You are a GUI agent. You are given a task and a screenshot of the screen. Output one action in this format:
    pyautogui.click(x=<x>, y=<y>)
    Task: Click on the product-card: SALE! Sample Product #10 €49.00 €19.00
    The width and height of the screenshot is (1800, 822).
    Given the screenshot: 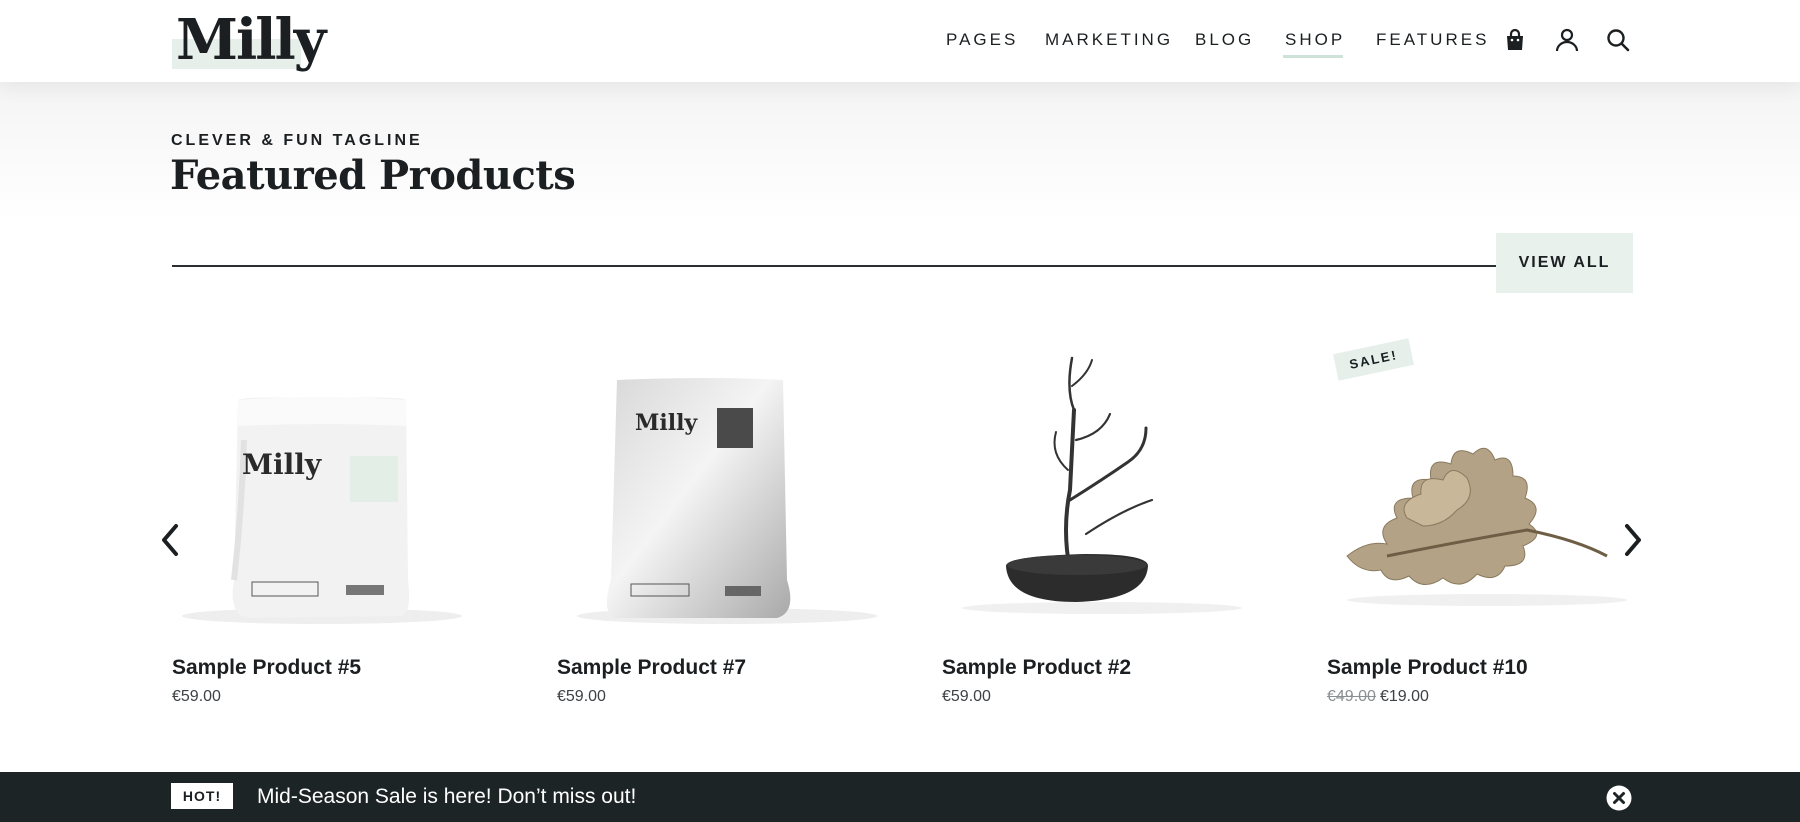 What is the action you would take?
    pyautogui.click(x=1487, y=525)
    